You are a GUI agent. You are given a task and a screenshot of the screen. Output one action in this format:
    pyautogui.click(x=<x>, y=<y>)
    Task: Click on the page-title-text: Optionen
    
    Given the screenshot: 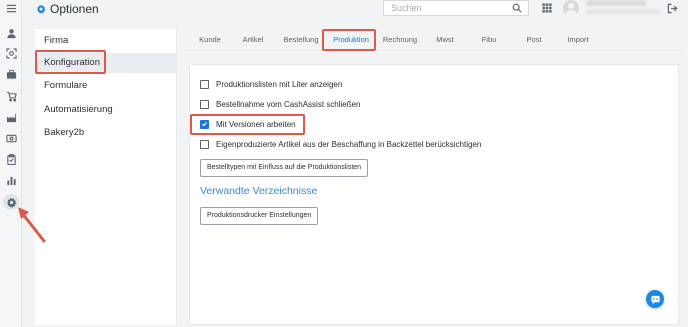 What is the action you would take?
    pyautogui.click(x=74, y=9)
    